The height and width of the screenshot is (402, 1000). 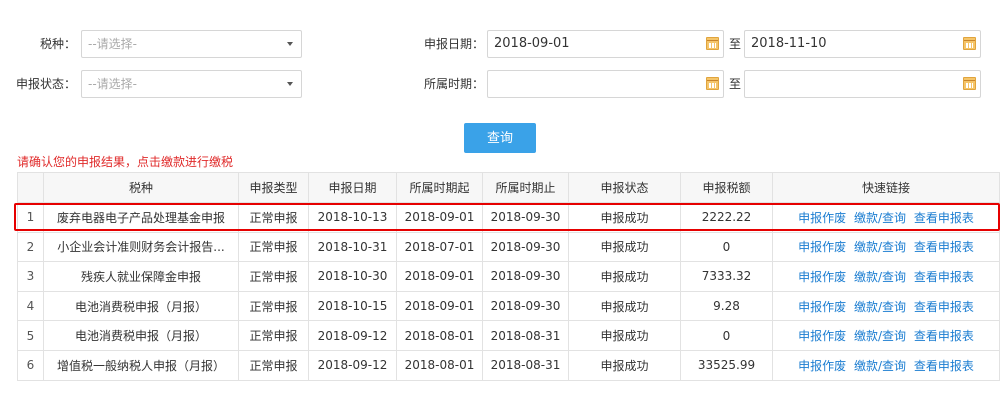 I want to click on row-end: 2018-09-30, so click(x=525, y=306).